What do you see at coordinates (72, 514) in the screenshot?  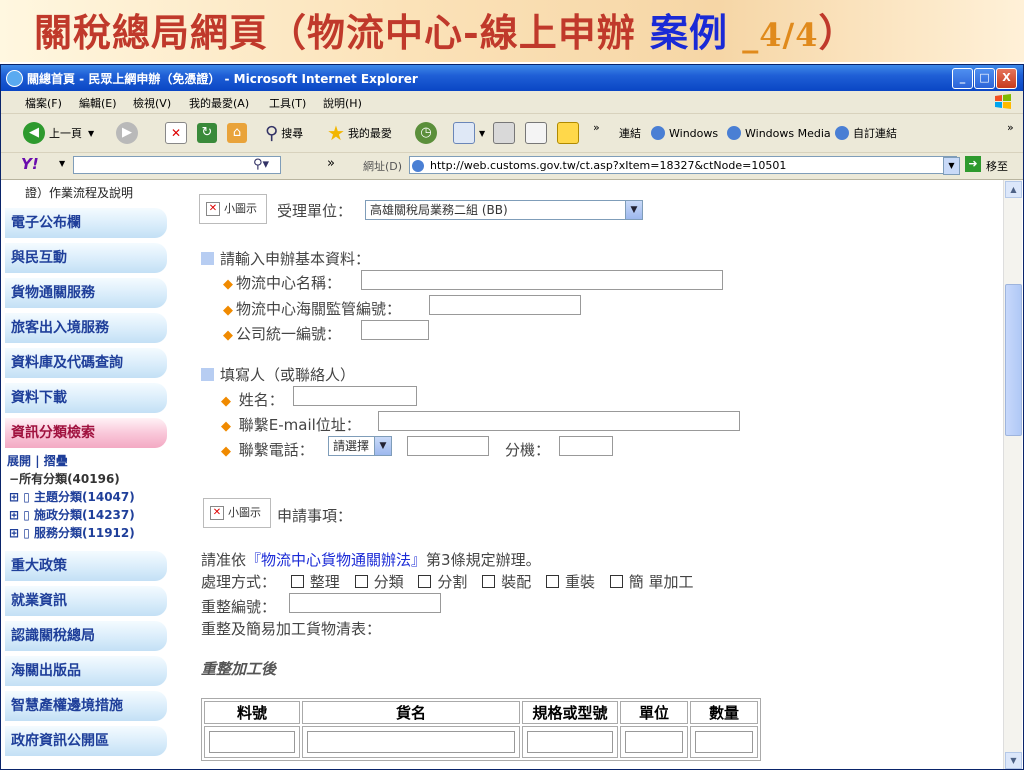 I see `tree-item-policy: ⊞ ▯ 施政分類(14237)` at bounding box center [72, 514].